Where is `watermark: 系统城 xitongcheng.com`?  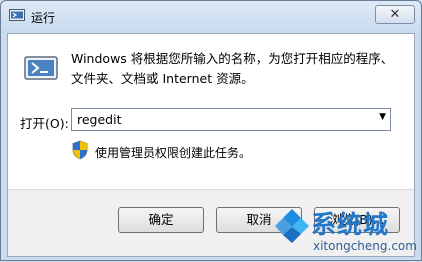 watermark: 系统城 xitongcheng.com is located at coordinates (345, 231).